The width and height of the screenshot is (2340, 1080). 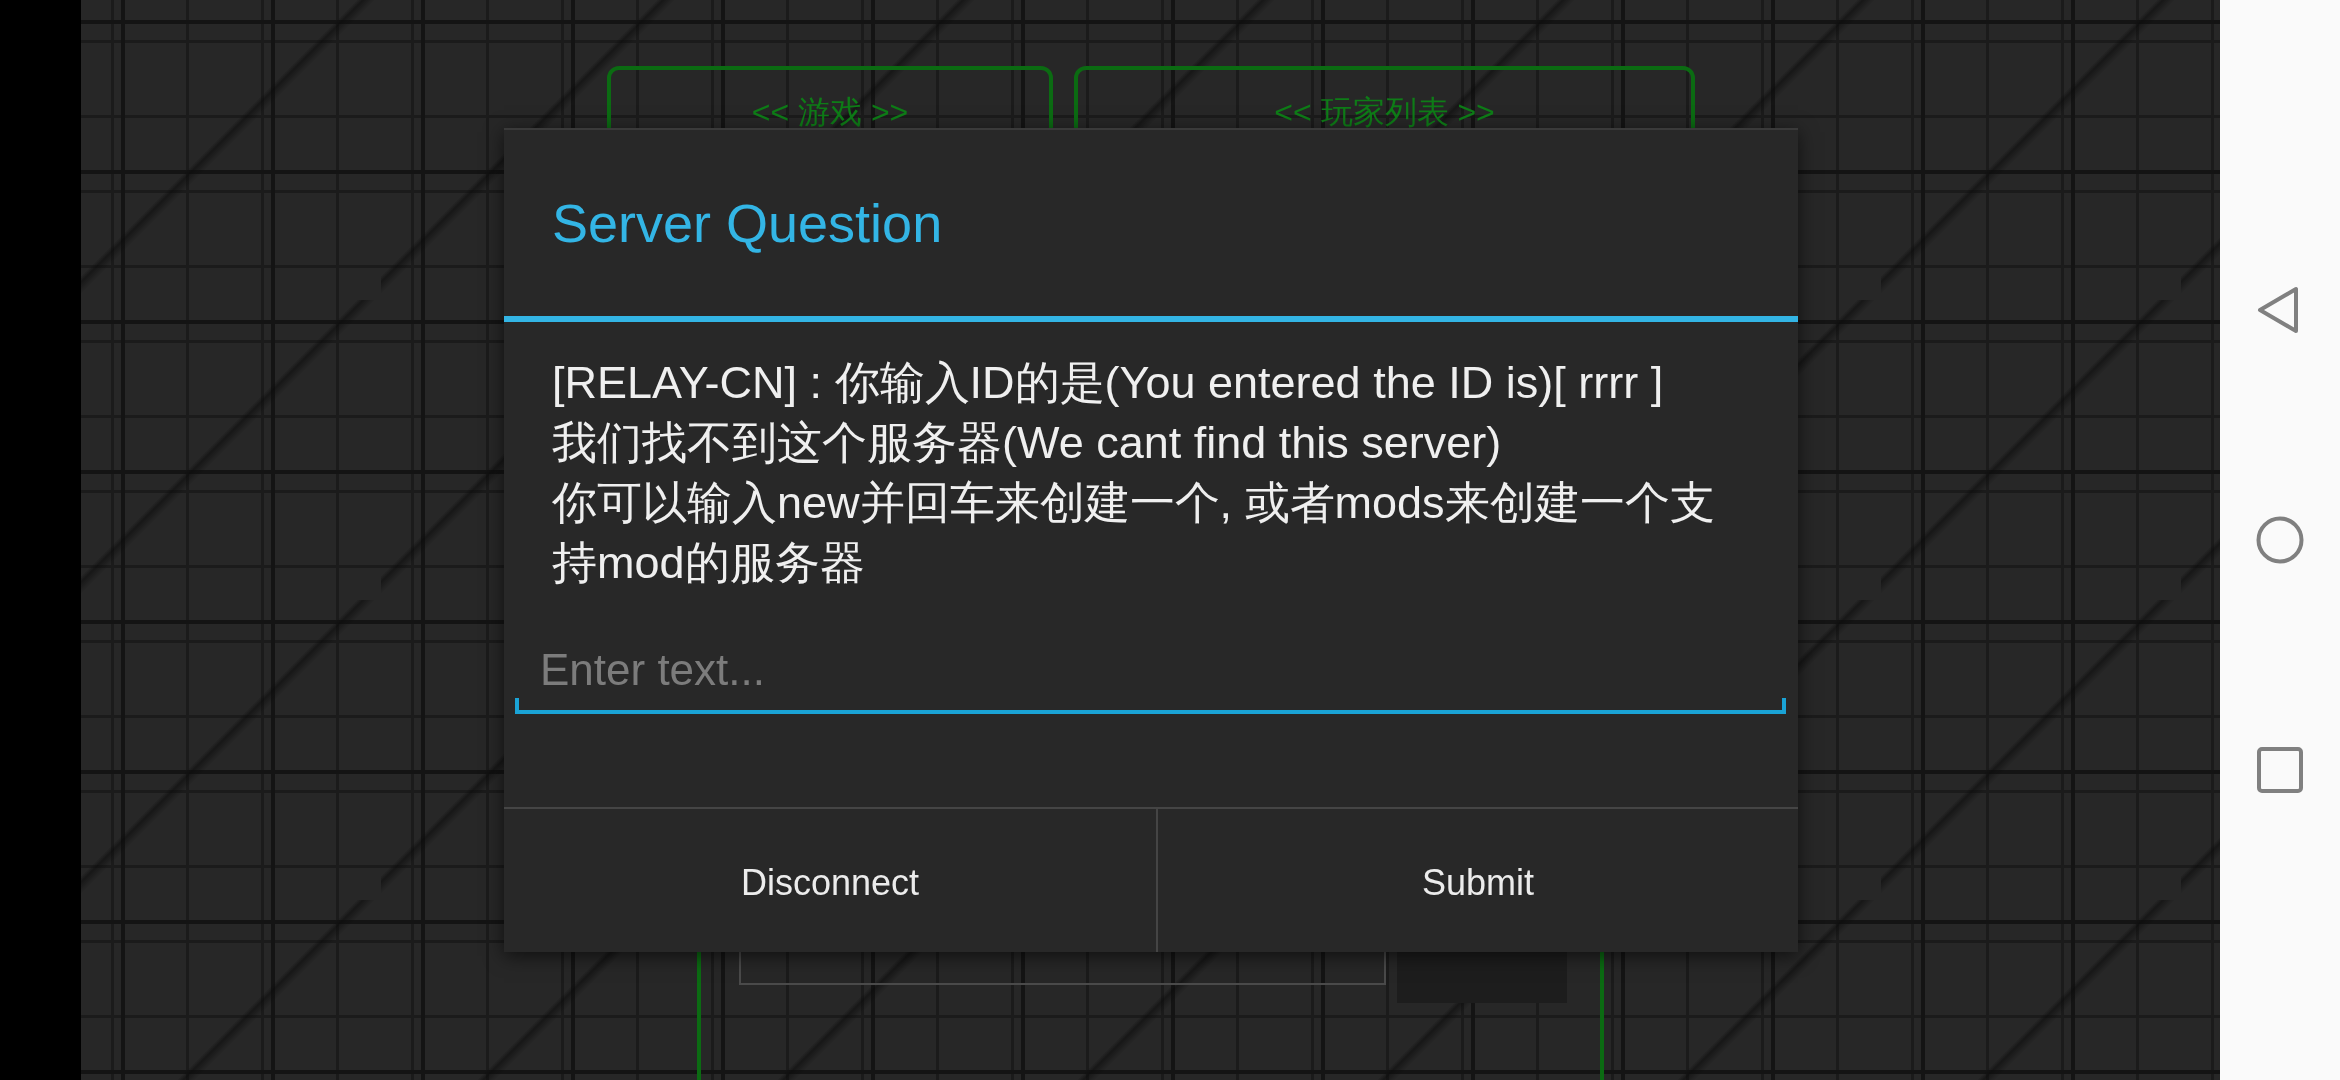 What do you see at coordinates (2280, 540) in the screenshot?
I see `home-icon` at bounding box center [2280, 540].